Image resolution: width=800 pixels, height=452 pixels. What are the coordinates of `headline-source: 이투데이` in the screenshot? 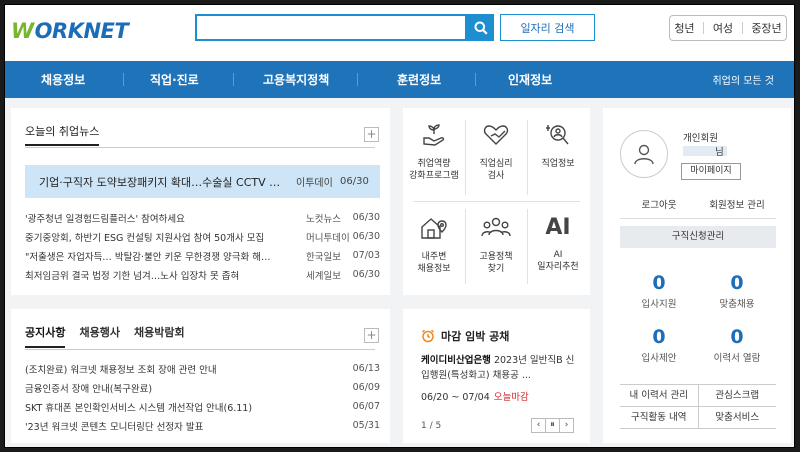 It's located at (314, 183).